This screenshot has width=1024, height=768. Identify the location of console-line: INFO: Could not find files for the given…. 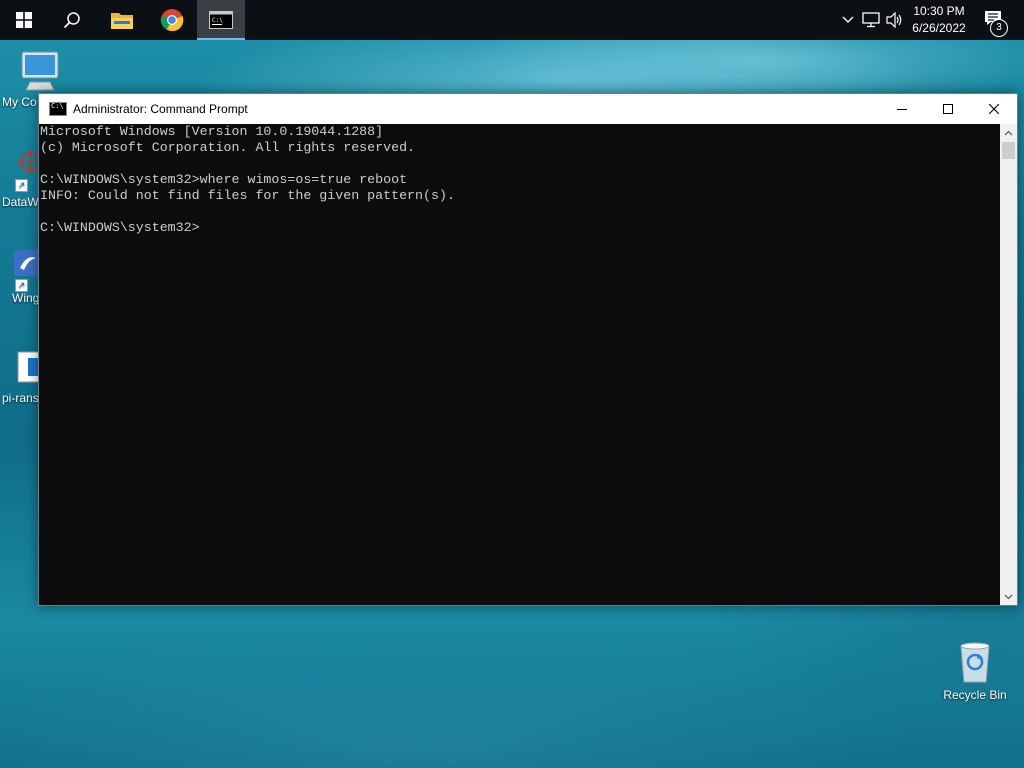
(247, 195).